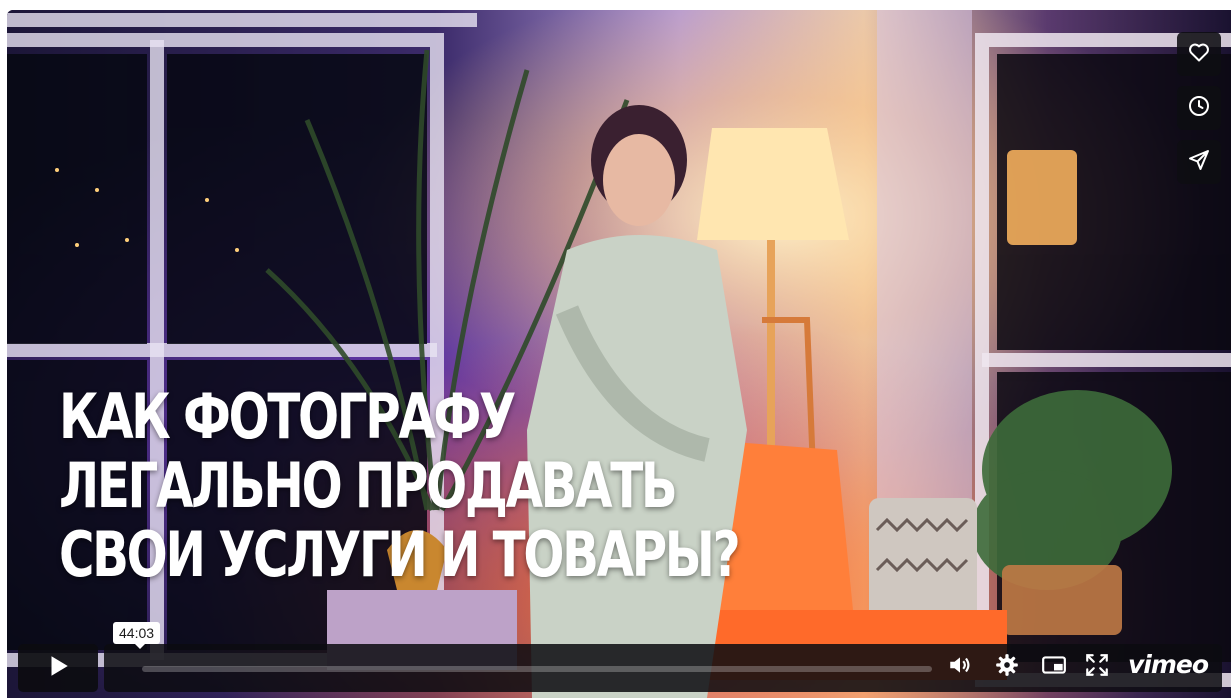 This screenshot has height=698, width=1231. I want to click on volume-icon, so click(960, 667).